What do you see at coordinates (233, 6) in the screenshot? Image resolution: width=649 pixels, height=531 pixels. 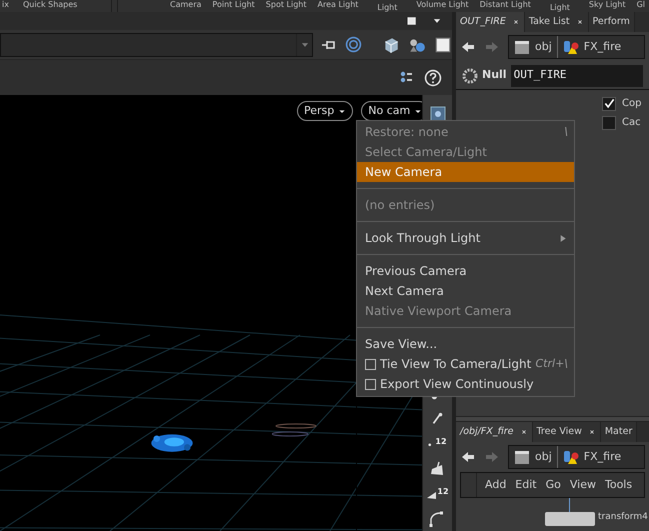 I see `shelf-tool-label: Point Light` at bounding box center [233, 6].